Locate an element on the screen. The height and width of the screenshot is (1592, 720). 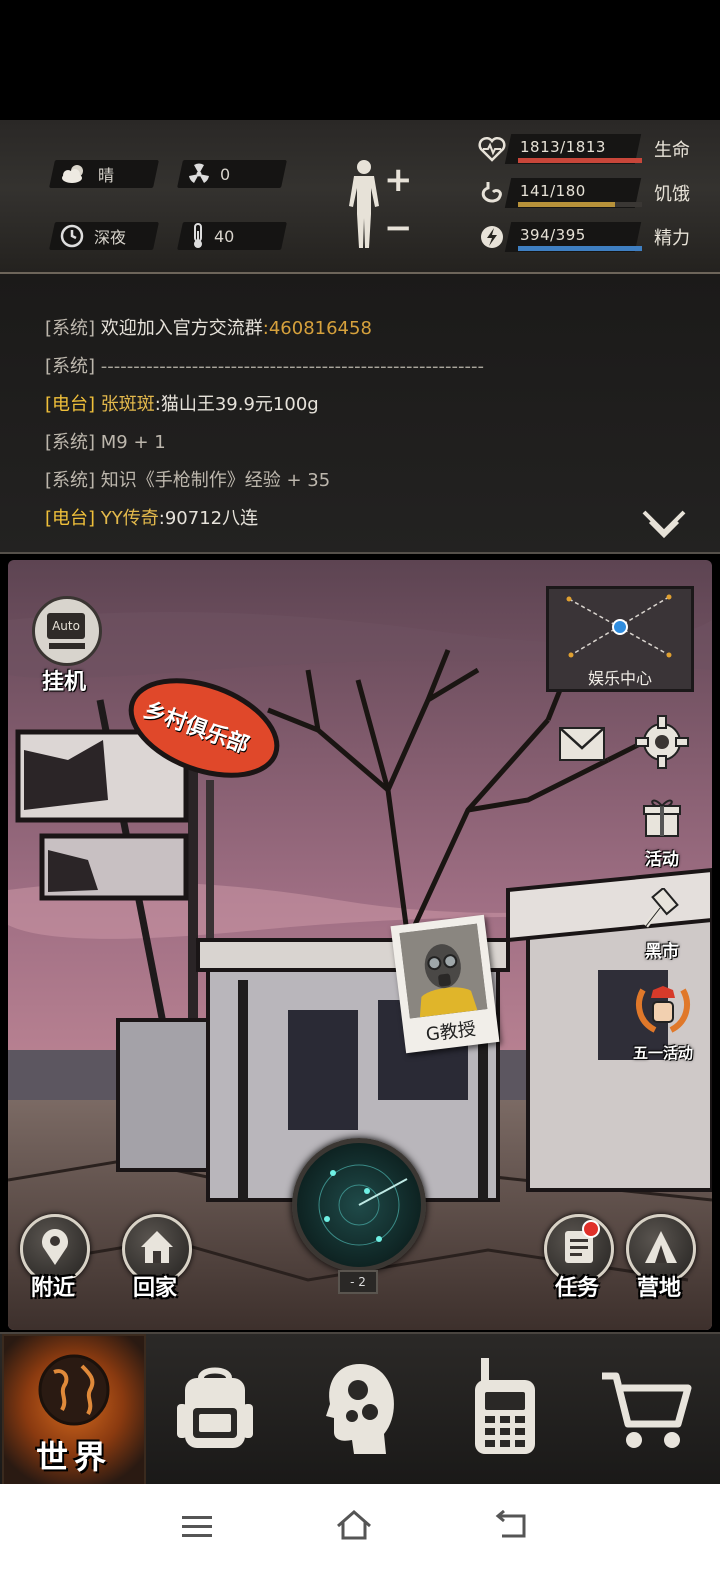
menu-lines-icon is located at coordinates (197, 1526).